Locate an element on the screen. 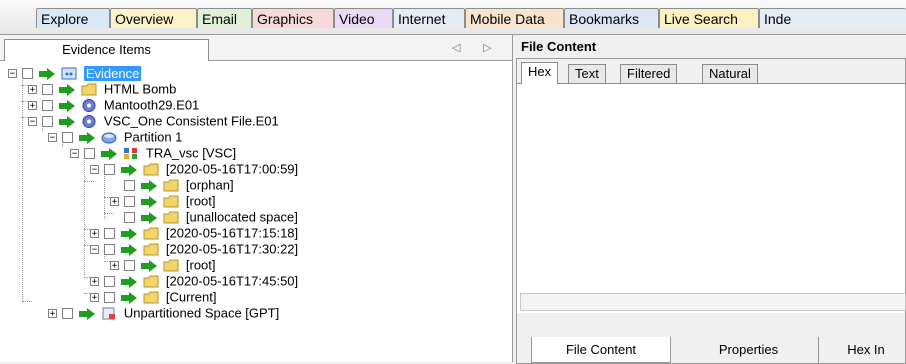 This screenshot has height=364, width=906. tab-text: Text is located at coordinates (587, 73).